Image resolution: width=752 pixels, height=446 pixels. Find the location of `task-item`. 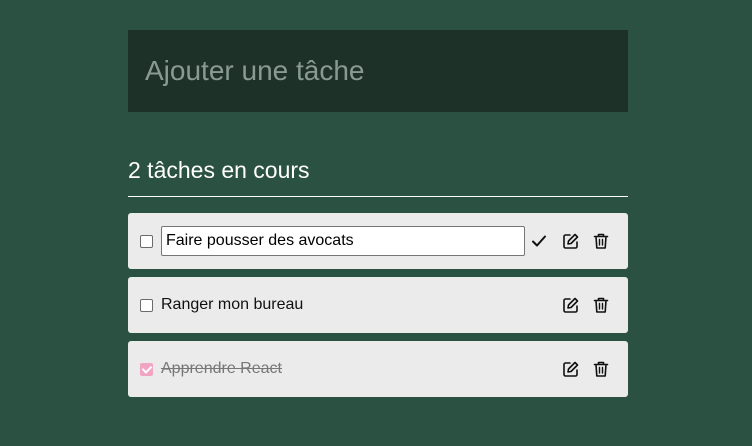

task-item is located at coordinates (378, 241).